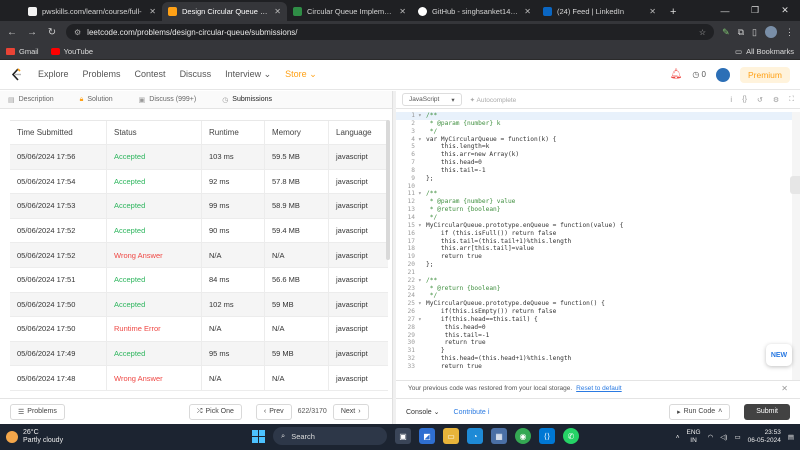 The width and height of the screenshot is (800, 450). What do you see at coordinates (594, 296) in the screenshot?
I see `code-line: 24 */` at bounding box center [594, 296].